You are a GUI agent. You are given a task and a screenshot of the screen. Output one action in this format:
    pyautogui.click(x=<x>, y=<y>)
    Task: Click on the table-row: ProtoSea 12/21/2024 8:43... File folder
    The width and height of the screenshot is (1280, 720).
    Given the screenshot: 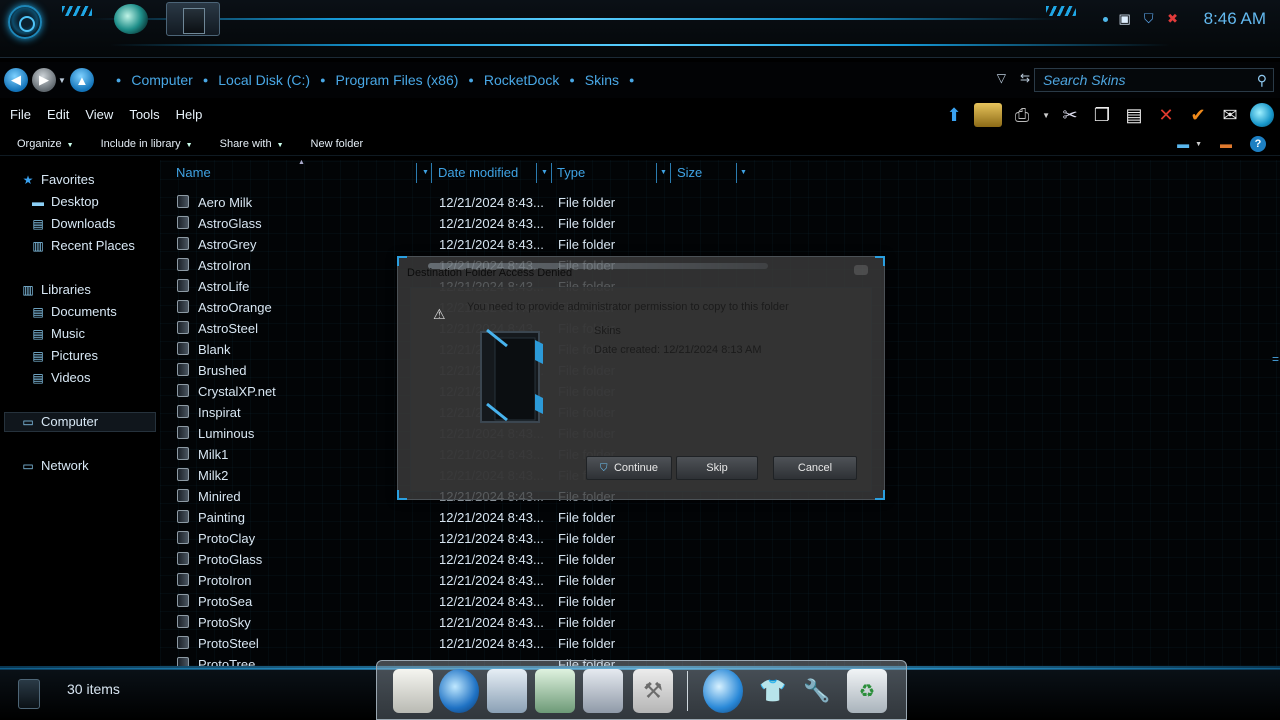 What is the action you would take?
    pyautogui.click(x=460, y=601)
    